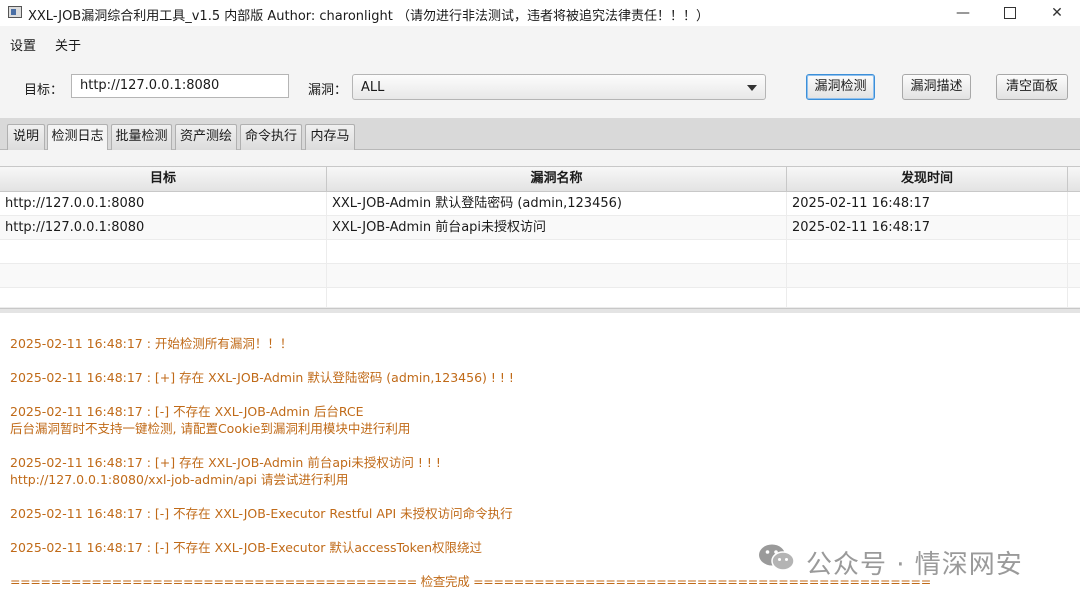 This screenshot has height=606, width=1080. I want to click on column-header-found-time: 发现时间, so click(927, 179).